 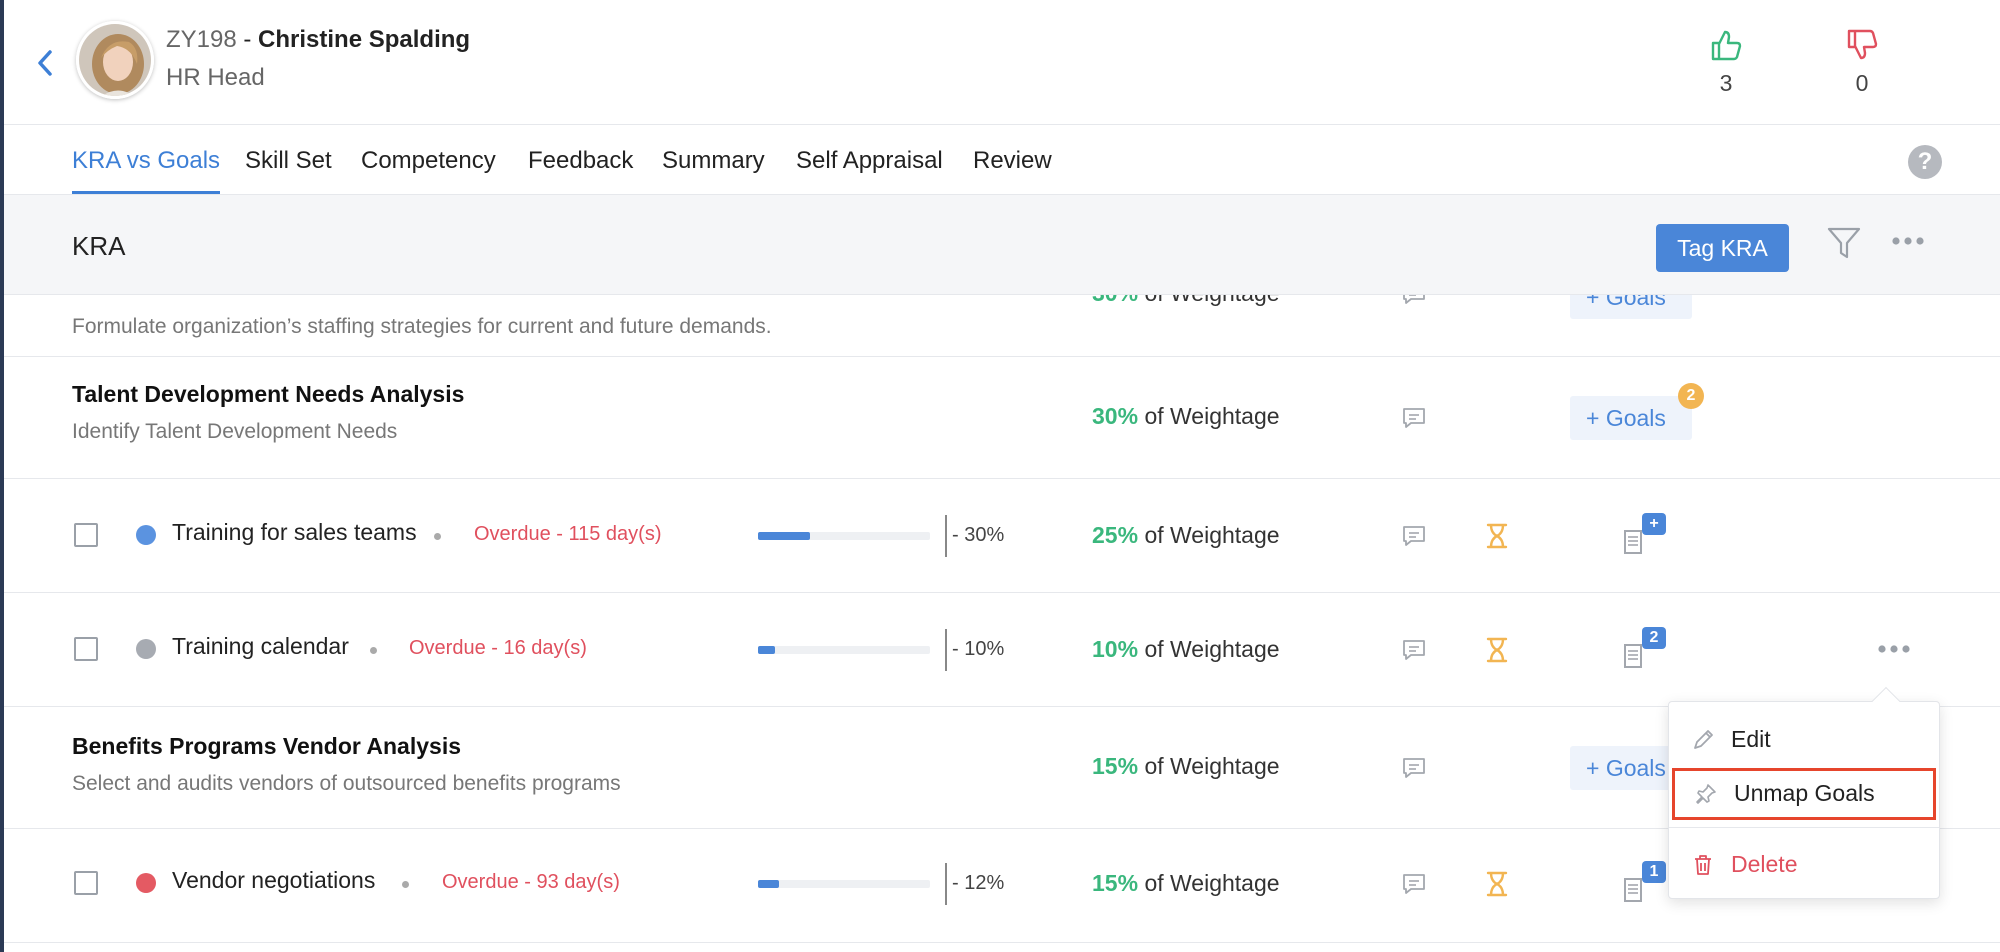 I want to click on employee-header: ZY198 - Christine Spalding HR Head 3 0, so click(x=1002, y=62).